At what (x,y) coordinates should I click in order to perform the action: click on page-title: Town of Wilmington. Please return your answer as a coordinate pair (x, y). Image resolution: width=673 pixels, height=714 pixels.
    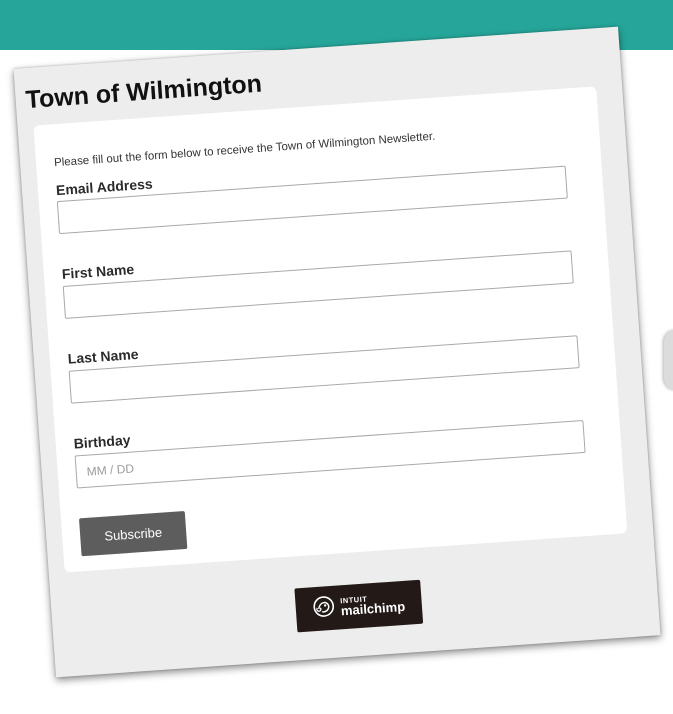
    Looking at the image, I should click on (143, 92).